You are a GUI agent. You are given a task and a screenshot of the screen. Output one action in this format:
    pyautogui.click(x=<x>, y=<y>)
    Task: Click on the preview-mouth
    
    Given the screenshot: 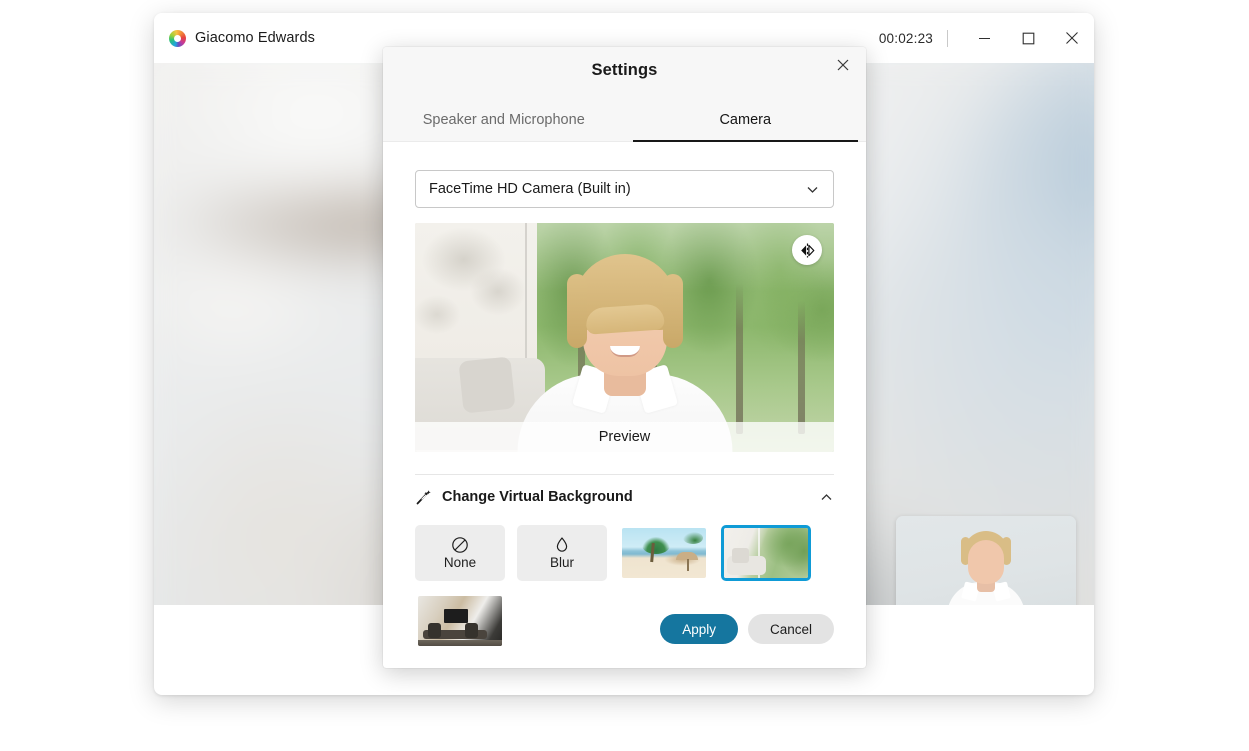 What is the action you would take?
    pyautogui.click(x=624, y=351)
    